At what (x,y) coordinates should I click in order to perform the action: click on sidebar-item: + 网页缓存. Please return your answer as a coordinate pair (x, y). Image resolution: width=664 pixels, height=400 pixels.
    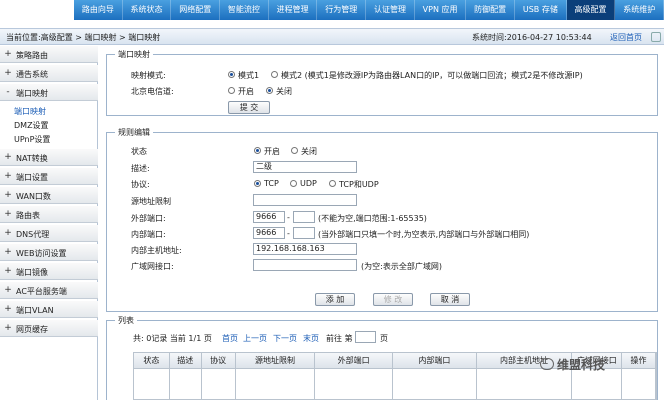
    Looking at the image, I should click on (49, 328).